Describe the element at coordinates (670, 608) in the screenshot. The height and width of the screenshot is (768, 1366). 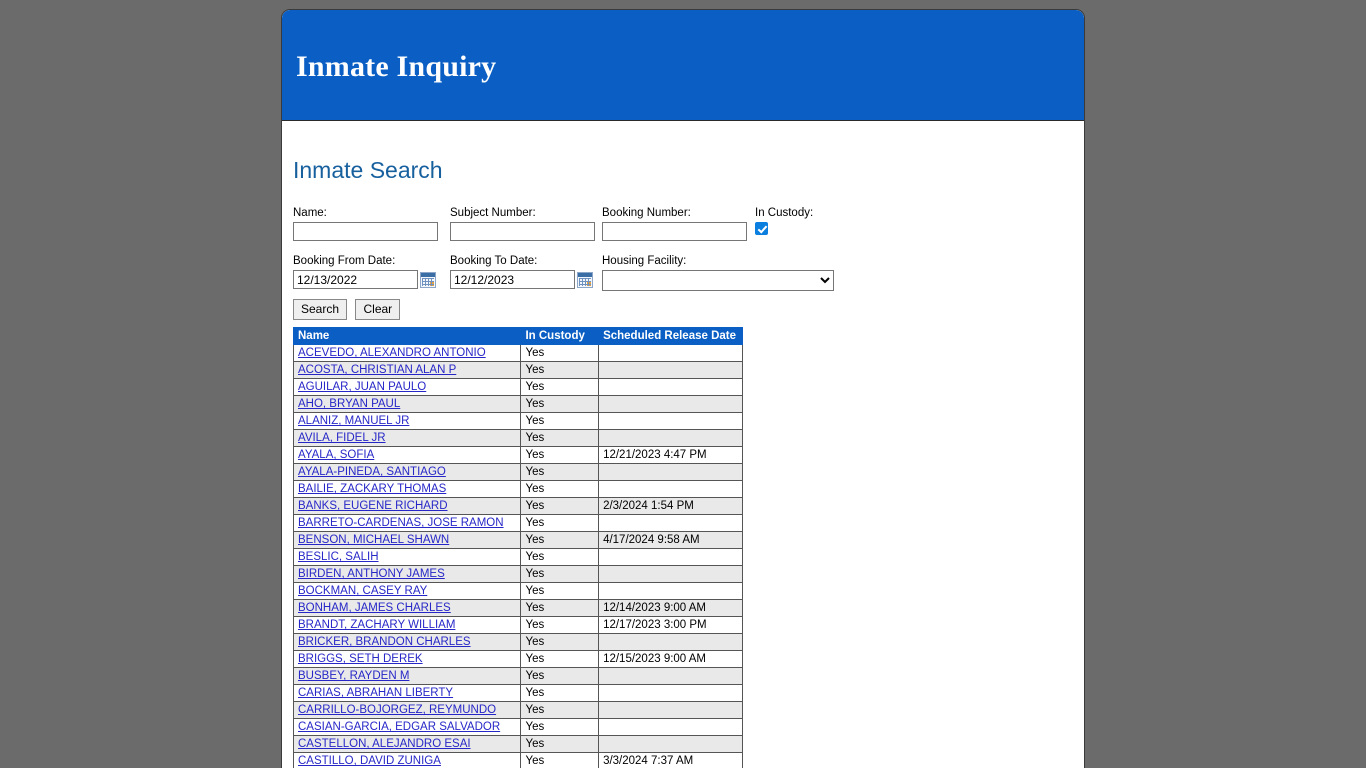
I see `cell-scheduled-release-date: 12/14/2023 9:00 AM` at that location.